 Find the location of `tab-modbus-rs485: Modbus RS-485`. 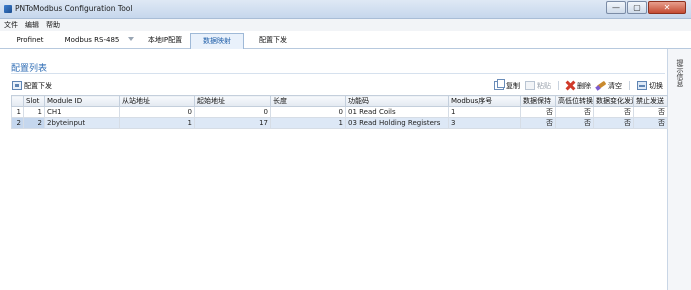

tab-modbus-rs485: Modbus RS-485 is located at coordinates (92, 41).